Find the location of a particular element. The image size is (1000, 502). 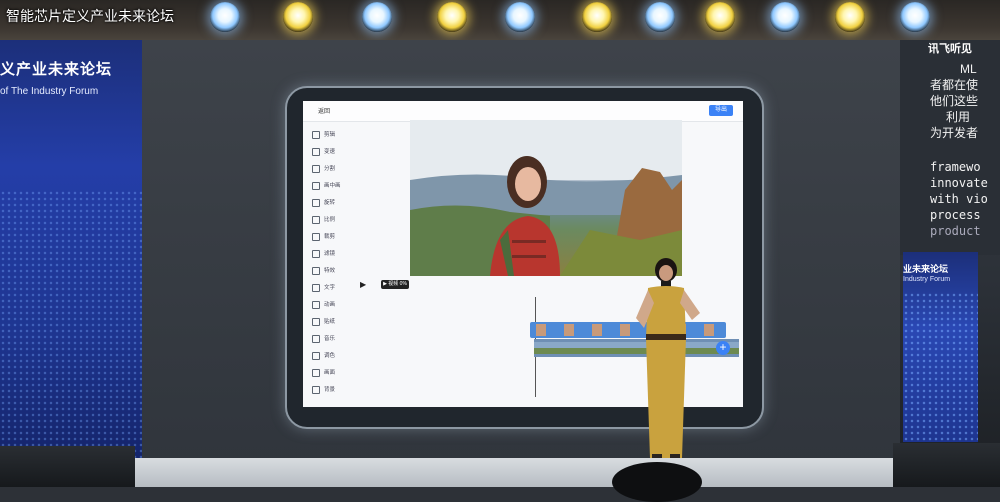

tool-item: 分割 is located at coordinates (323, 168).